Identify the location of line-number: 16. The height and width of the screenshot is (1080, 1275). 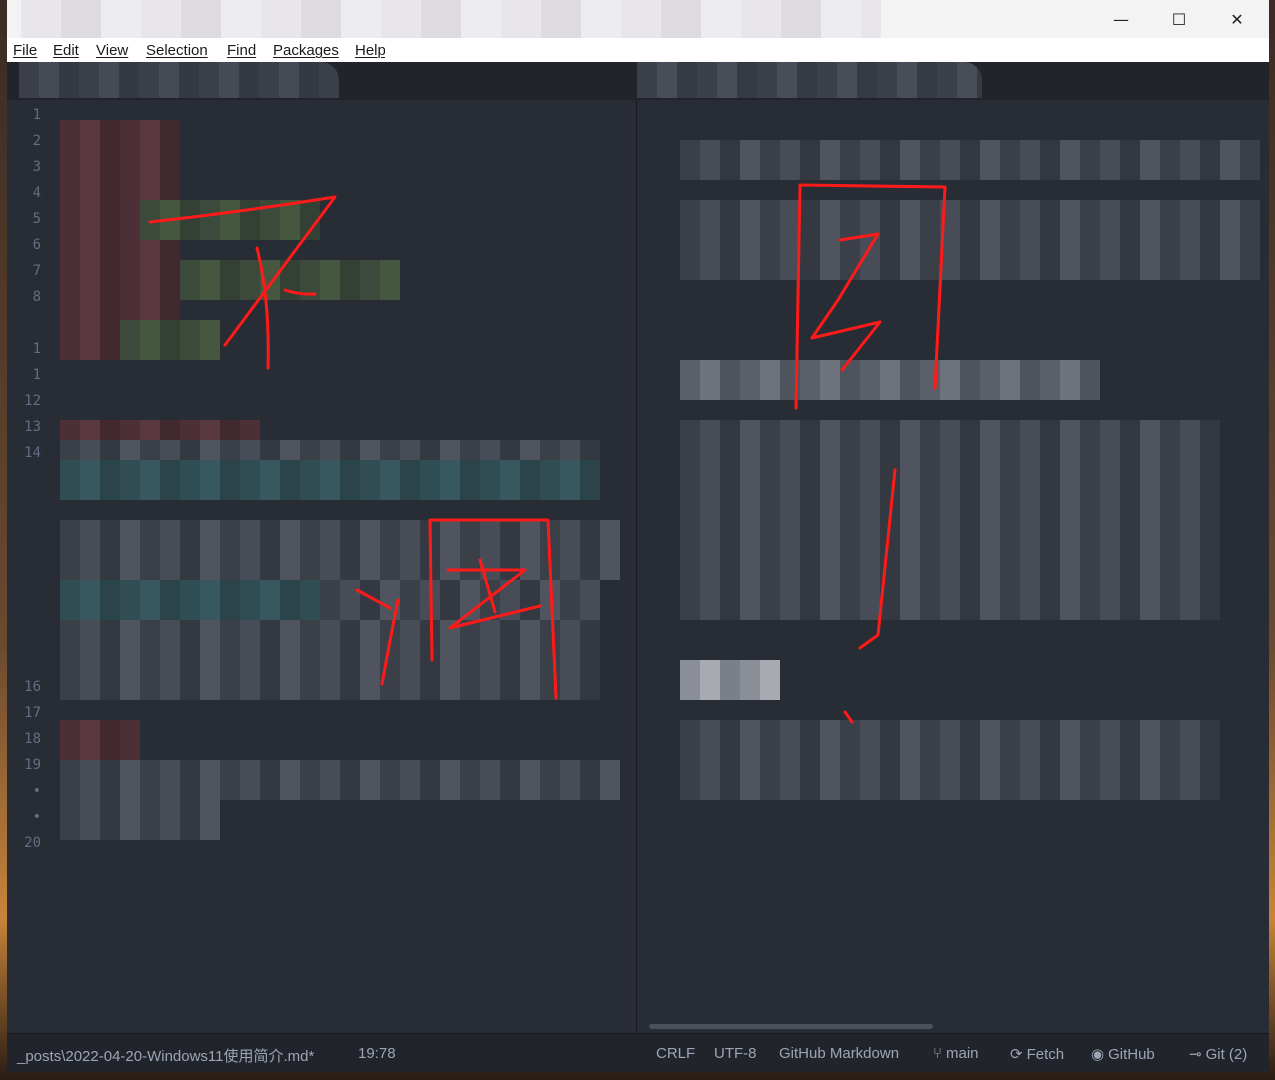
(32, 687).